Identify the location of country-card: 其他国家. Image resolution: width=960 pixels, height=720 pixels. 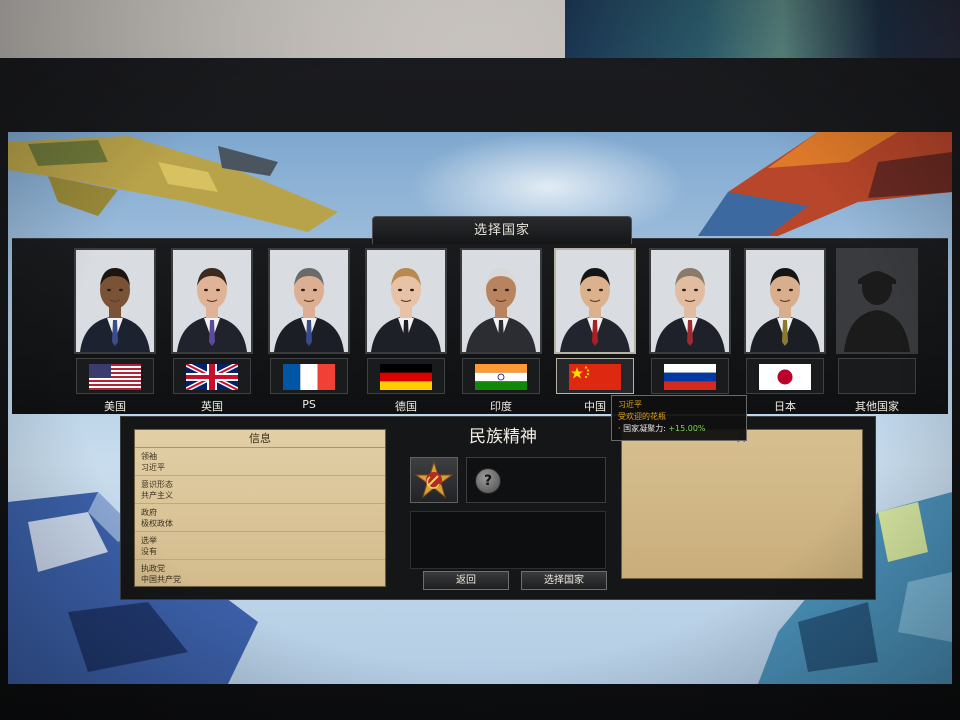
(877, 331).